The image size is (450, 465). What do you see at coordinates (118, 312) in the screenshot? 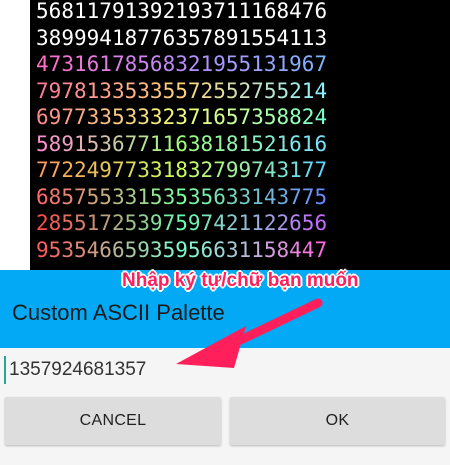
I see `dialog-title: Custom ASCII Palette` at bounding box center [118, 312].